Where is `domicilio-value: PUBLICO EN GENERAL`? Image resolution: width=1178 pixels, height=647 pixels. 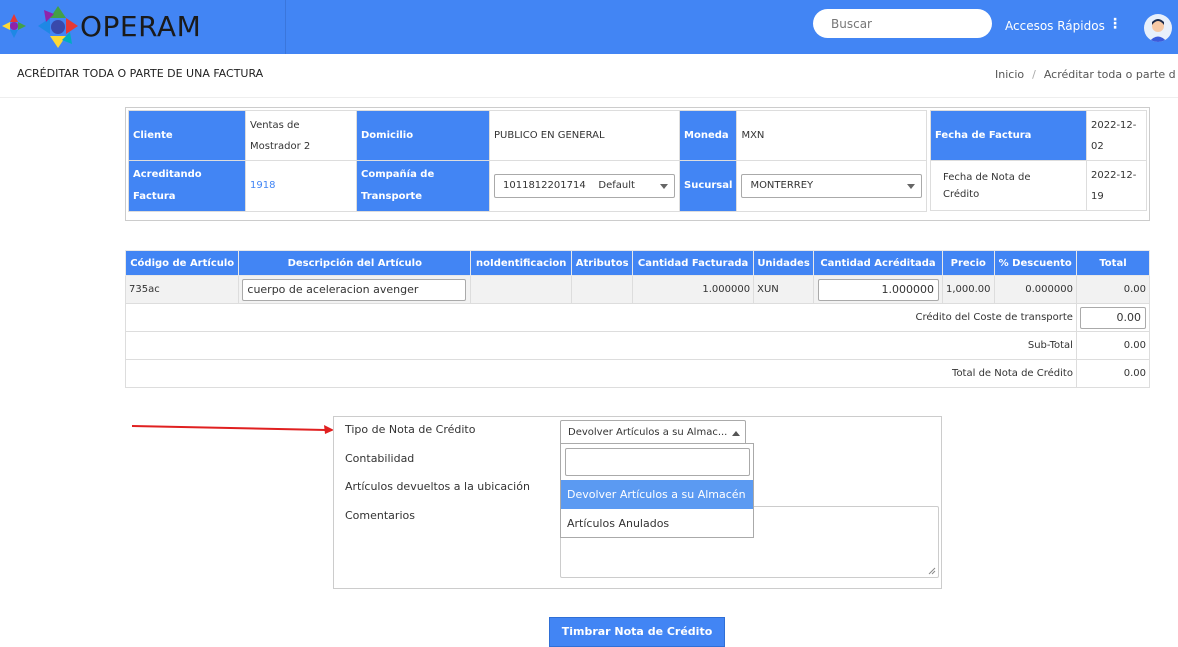 domicilio-value: PUBLICO EN GENERAL is located at coordinates (584, 135).